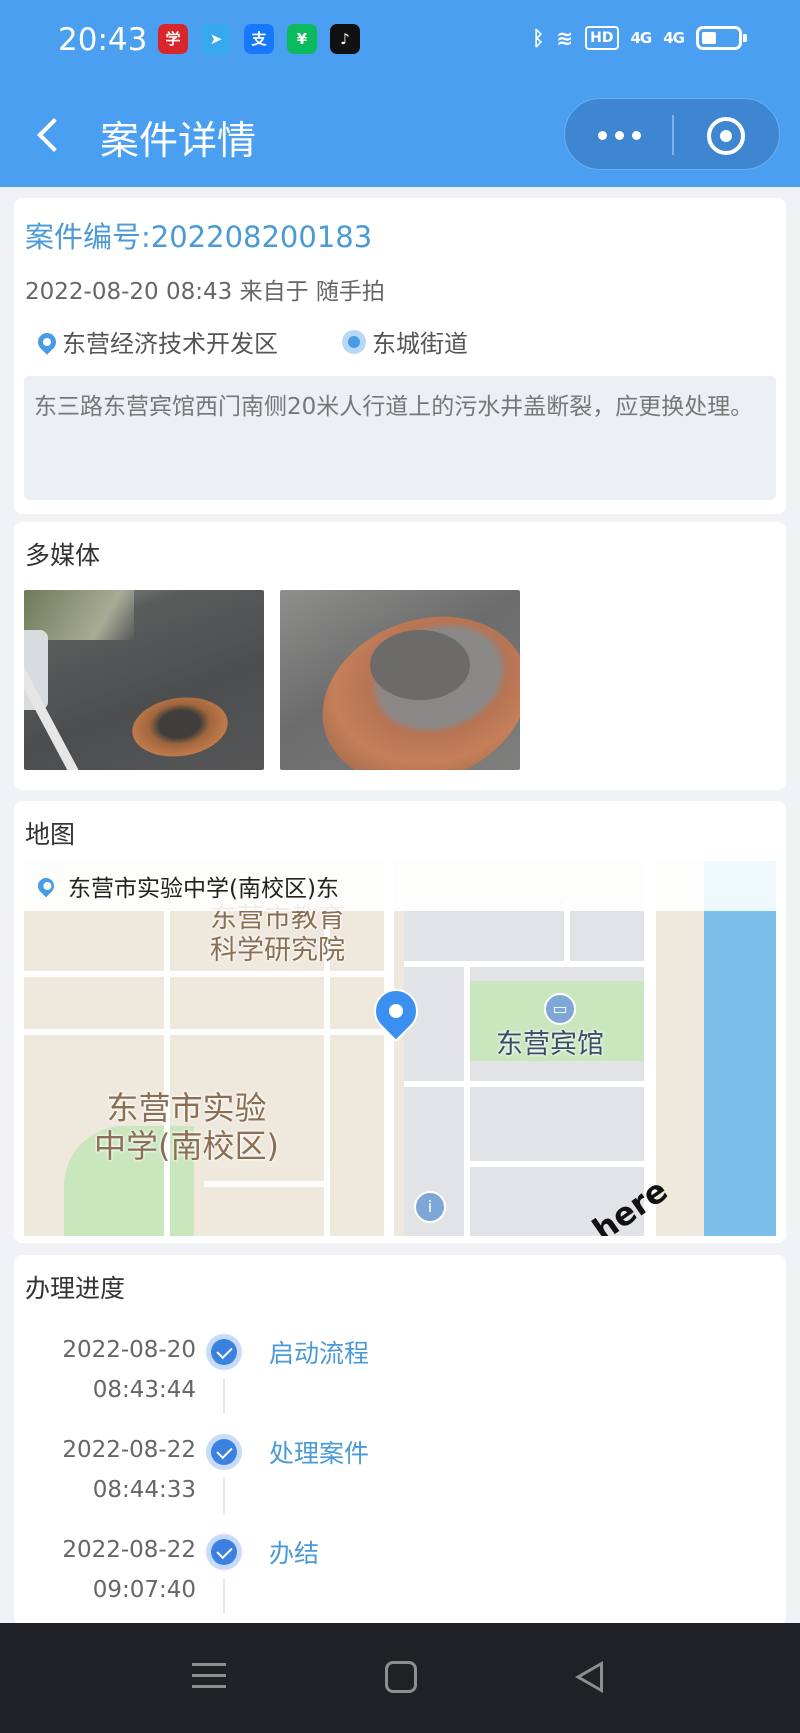 The height and width of the screenshot is (1733, 800). I want to click on step-datetime: 2022-08-22 08:44:33, so click(129, 1470).